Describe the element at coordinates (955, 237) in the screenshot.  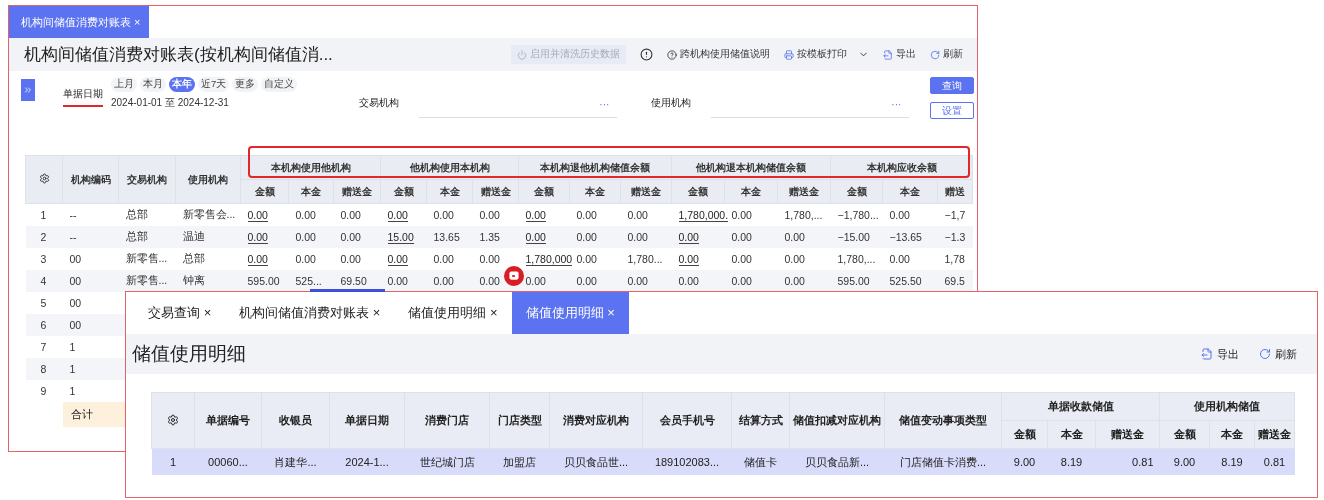
I see `table-cell: −1.3` at that location.